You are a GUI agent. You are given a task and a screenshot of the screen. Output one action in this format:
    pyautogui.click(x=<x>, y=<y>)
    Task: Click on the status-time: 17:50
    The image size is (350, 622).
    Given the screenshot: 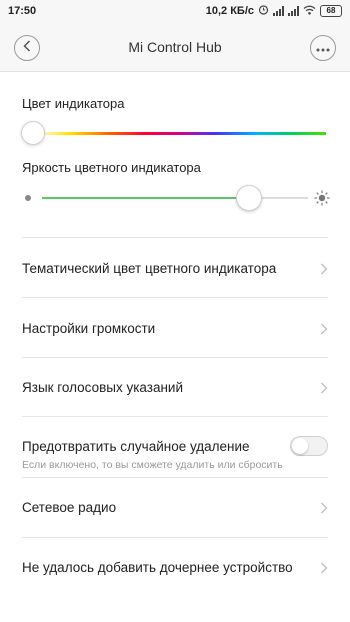 What is the action you would take?
    pyautogui.click(x=22, y=11)
    